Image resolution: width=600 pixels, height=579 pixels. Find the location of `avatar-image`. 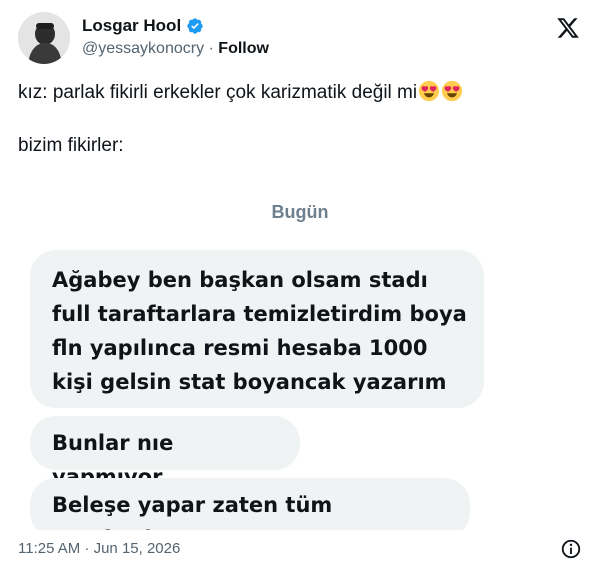

avatar-image is located at coordinates (44, 38).